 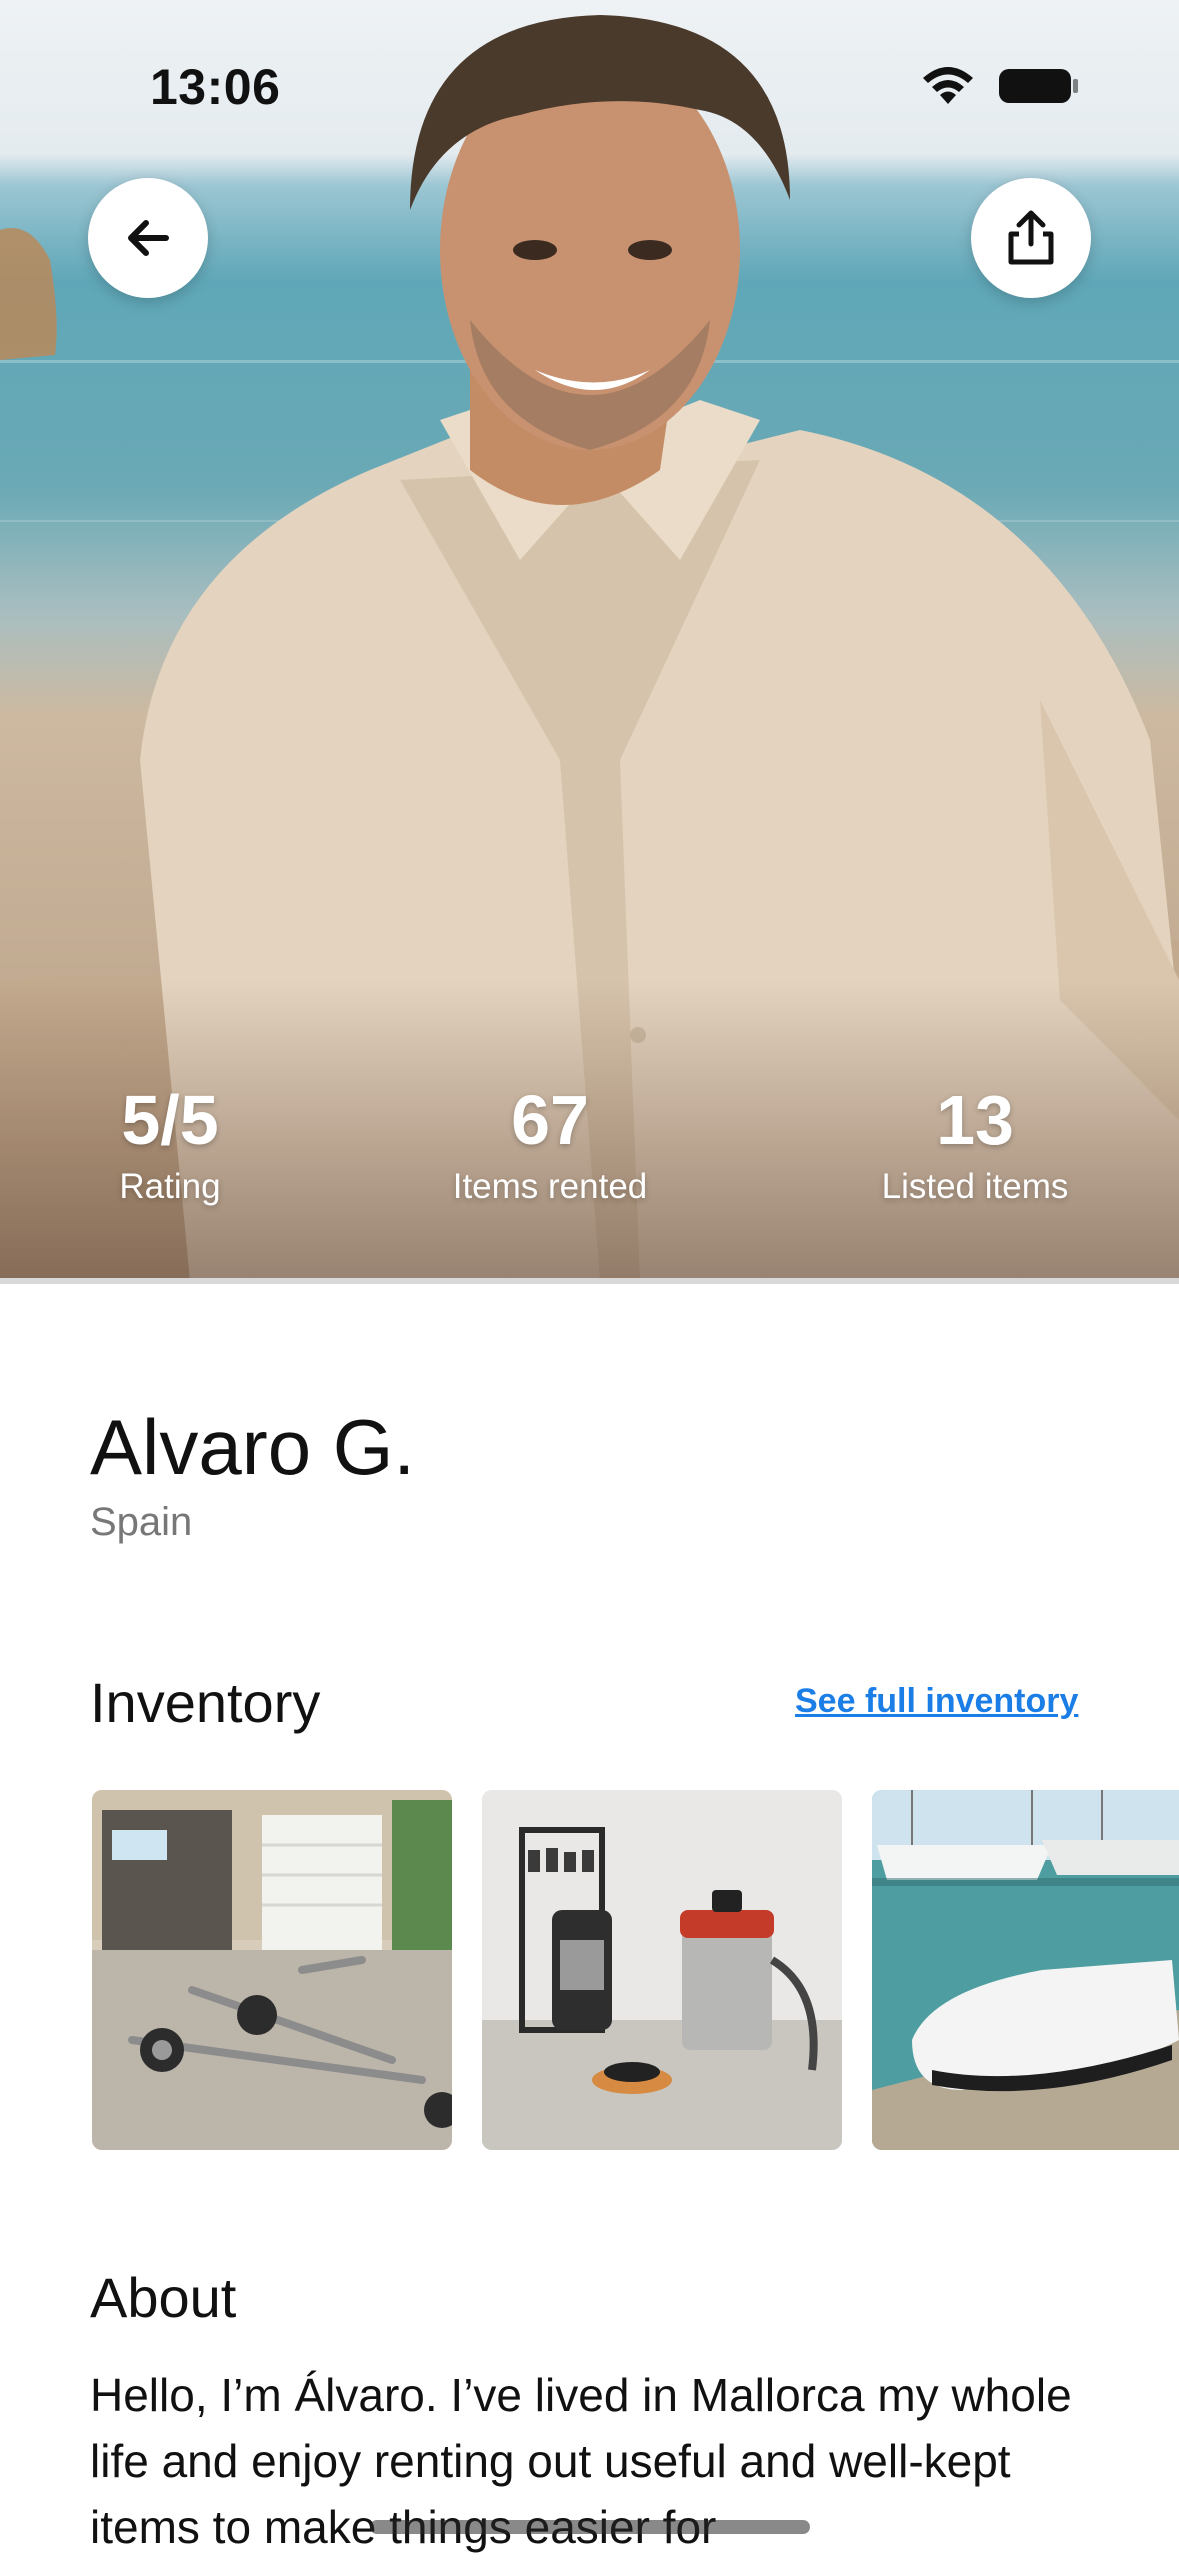 I want to click on profile-name: Alvaro G., so click(x=253, y=1447).